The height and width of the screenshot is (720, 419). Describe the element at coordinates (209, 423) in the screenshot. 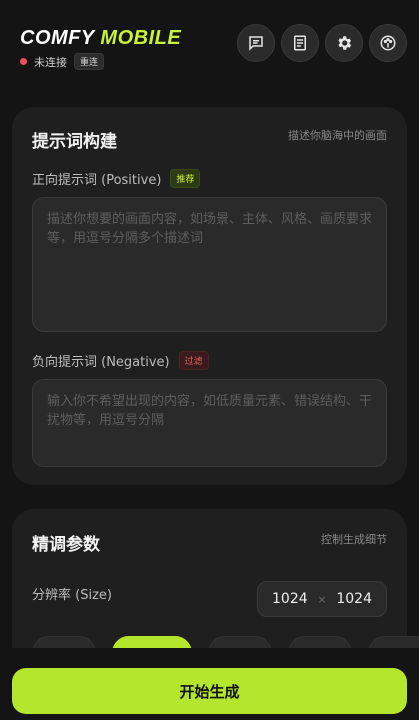

I see `negative-prompt-input: 输入你不希望出现的内容，如低质量元素、错误结构、干扰物等，用逗号分隔` at that location.